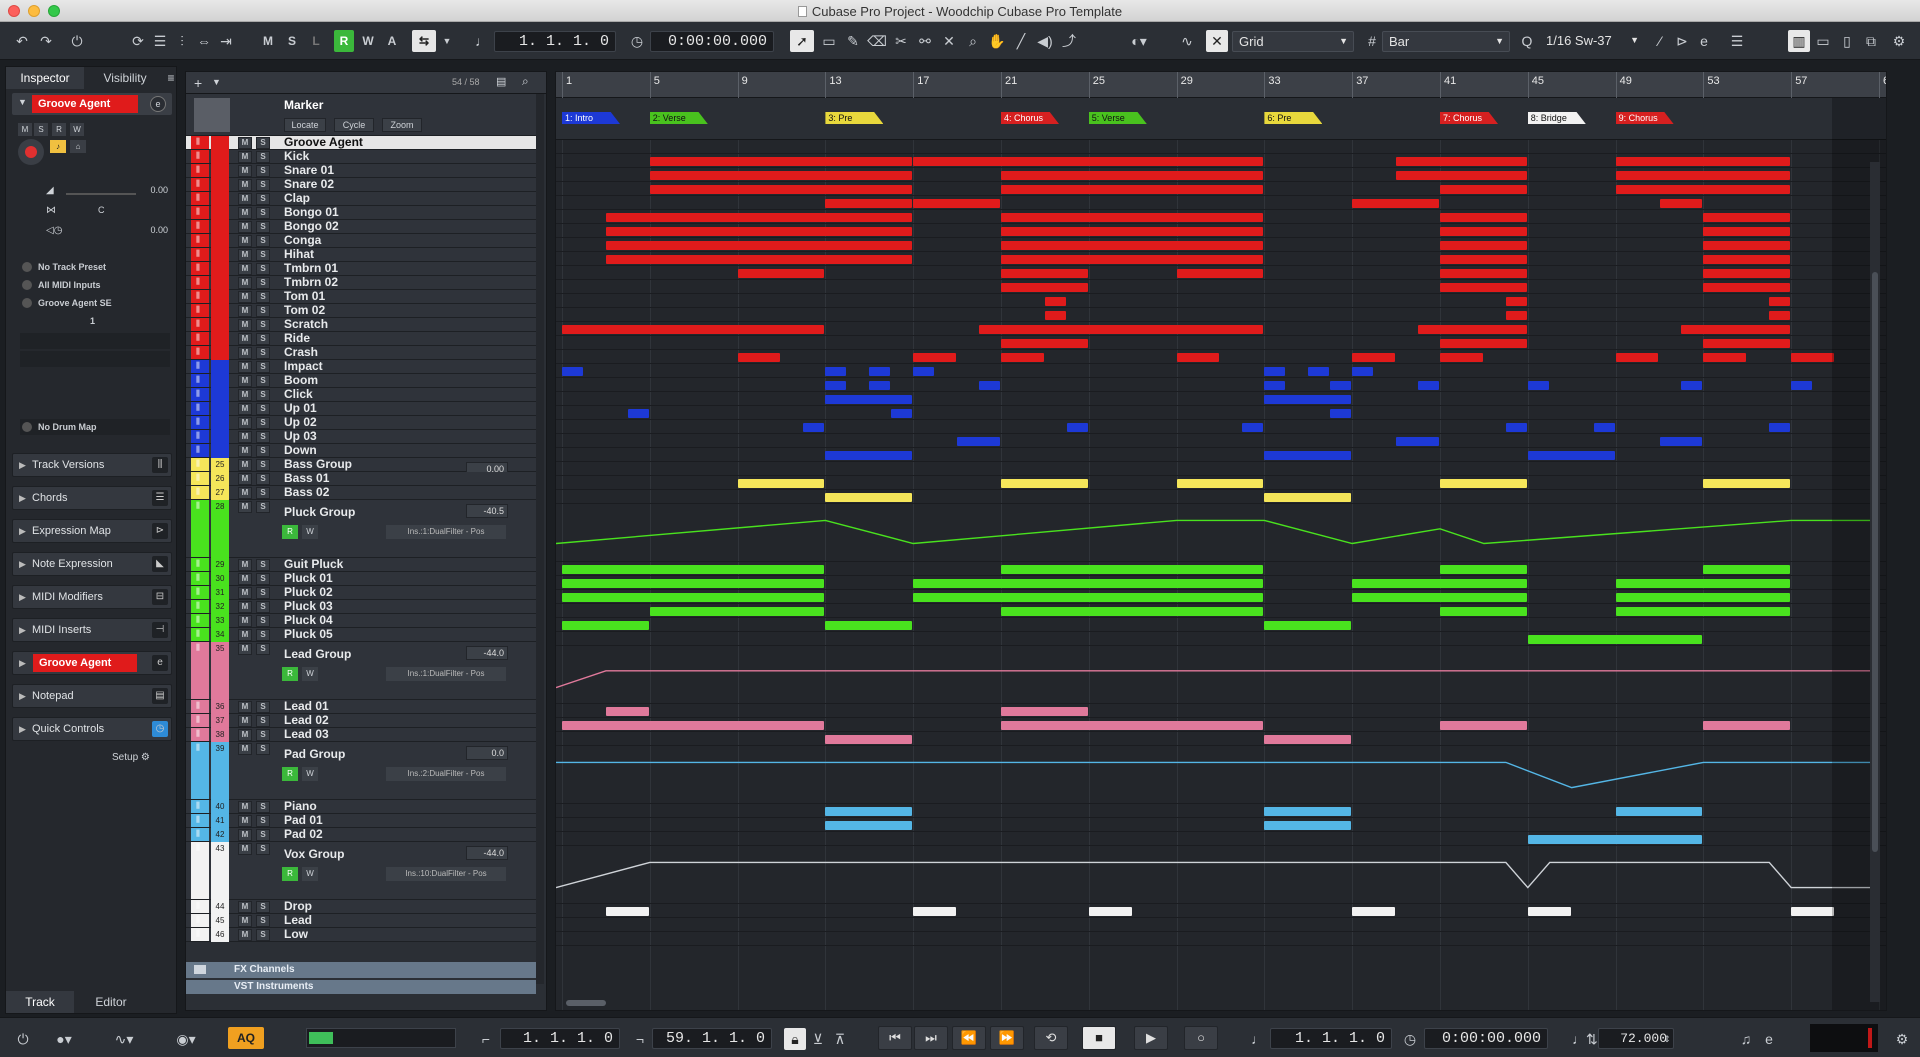 This screenshot has width=1920, height=1057. What do you see at coordinates (45, 78) in the screenshot?
I see `tab-inspector: Inspector` at bounding box center [45, 78].